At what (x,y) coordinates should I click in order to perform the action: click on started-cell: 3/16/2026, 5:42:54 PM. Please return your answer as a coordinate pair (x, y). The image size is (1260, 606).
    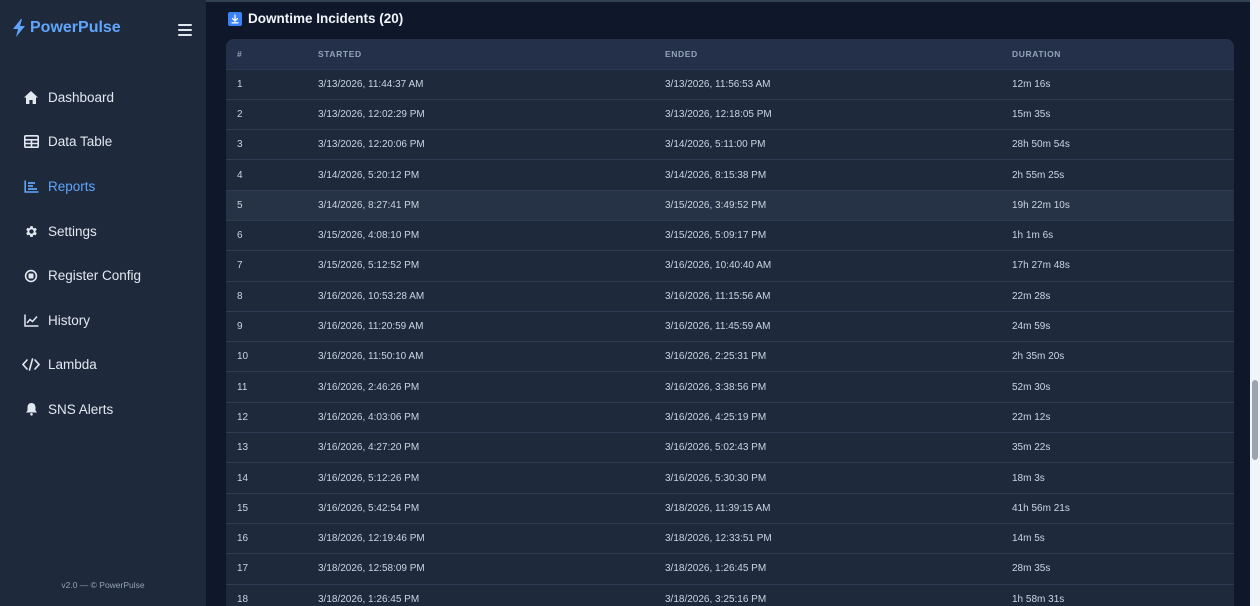
    Looking at the image, I should click on (369, 508).